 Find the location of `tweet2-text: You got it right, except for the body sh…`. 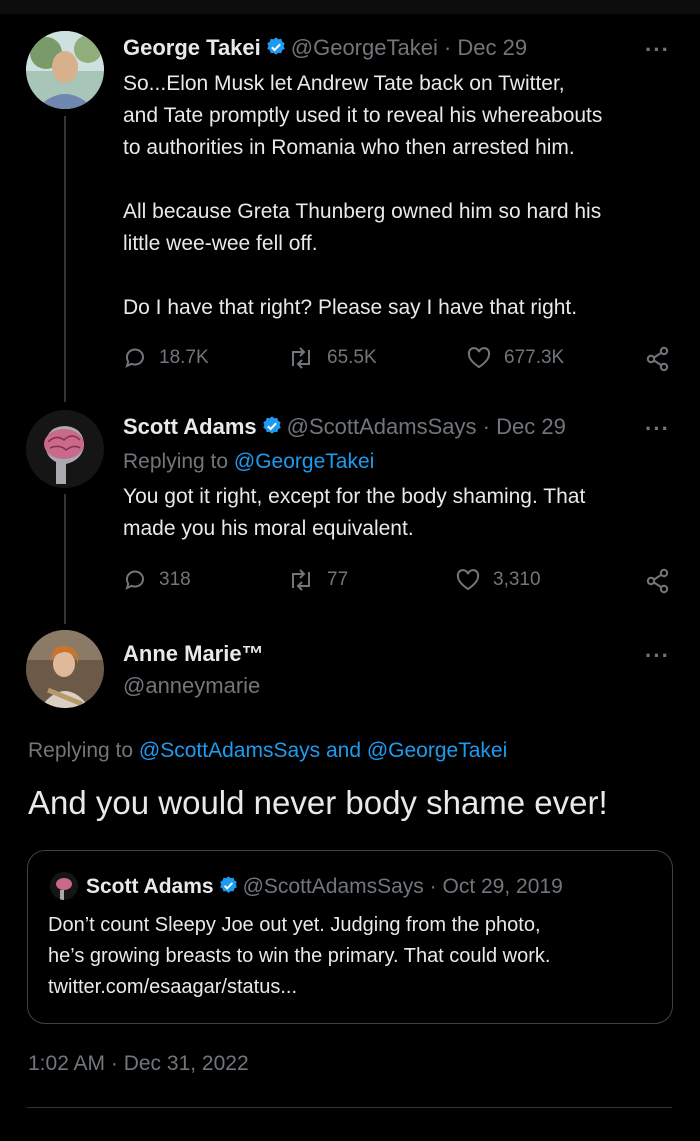

tweet2-text: You got it right, except for the body sh… is located at coordinates (354, 512).